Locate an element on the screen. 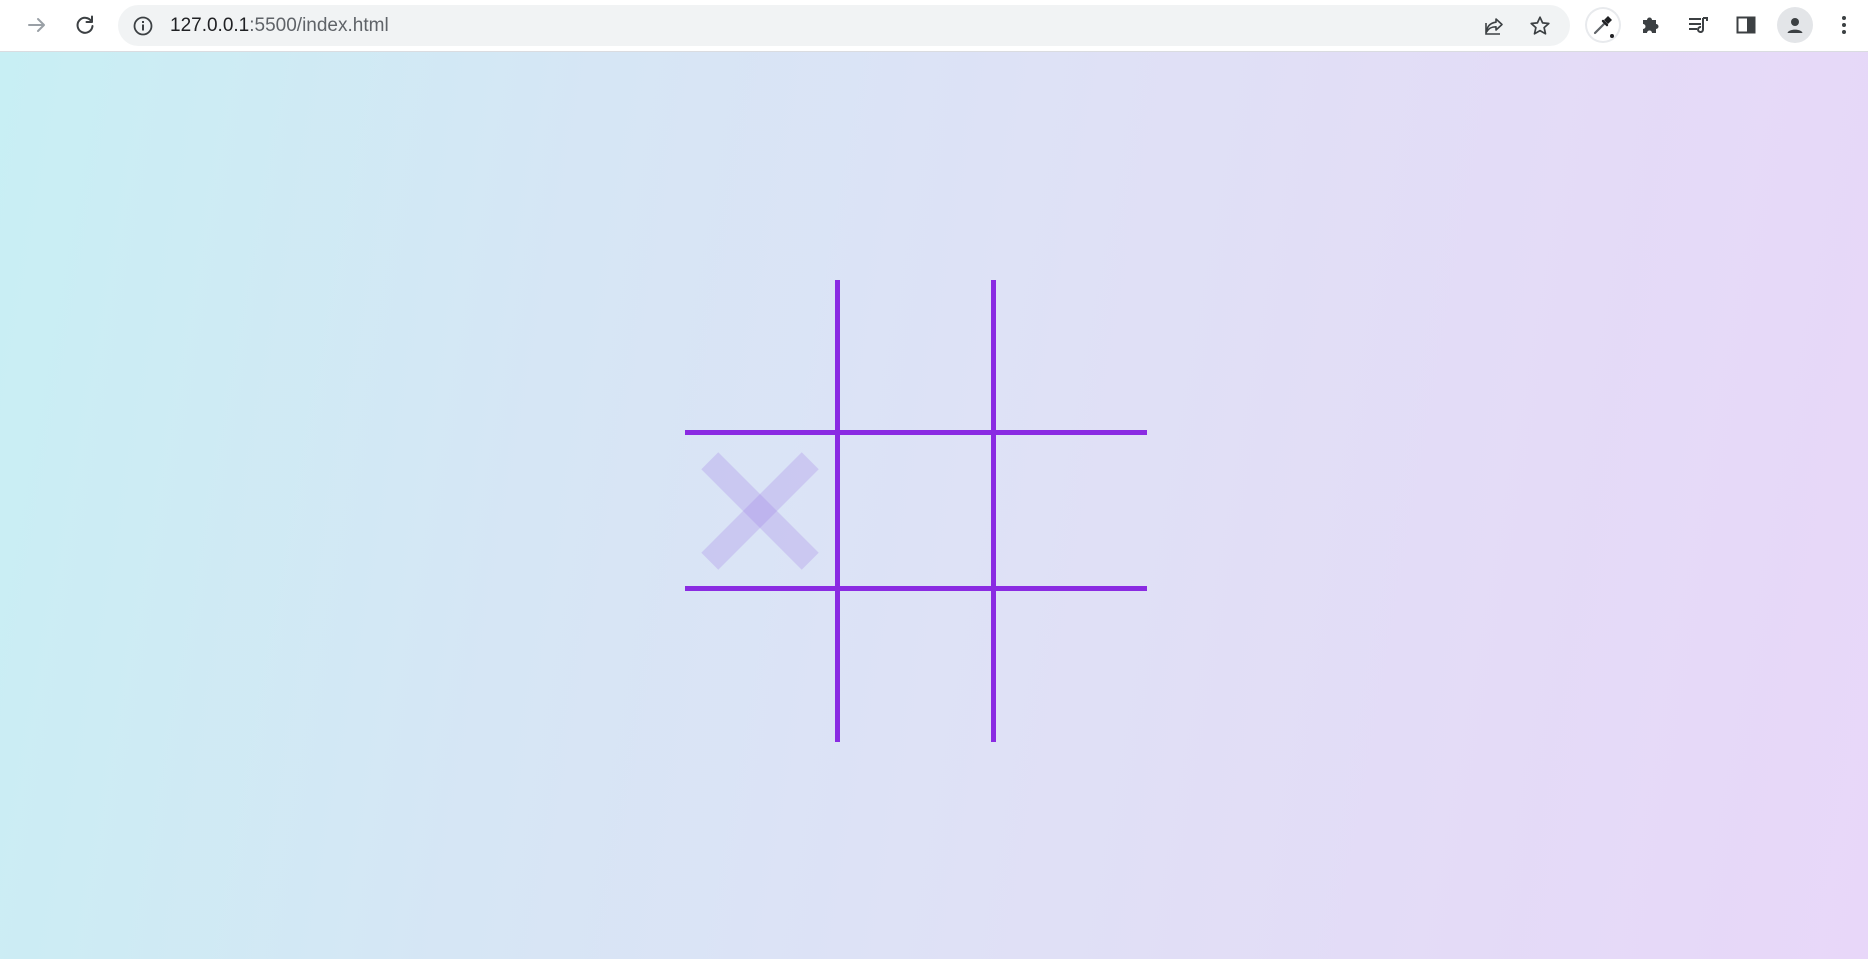 This screenshot has width=1868, height=959. side-panel-icon is located at coordinates (1746, 25).